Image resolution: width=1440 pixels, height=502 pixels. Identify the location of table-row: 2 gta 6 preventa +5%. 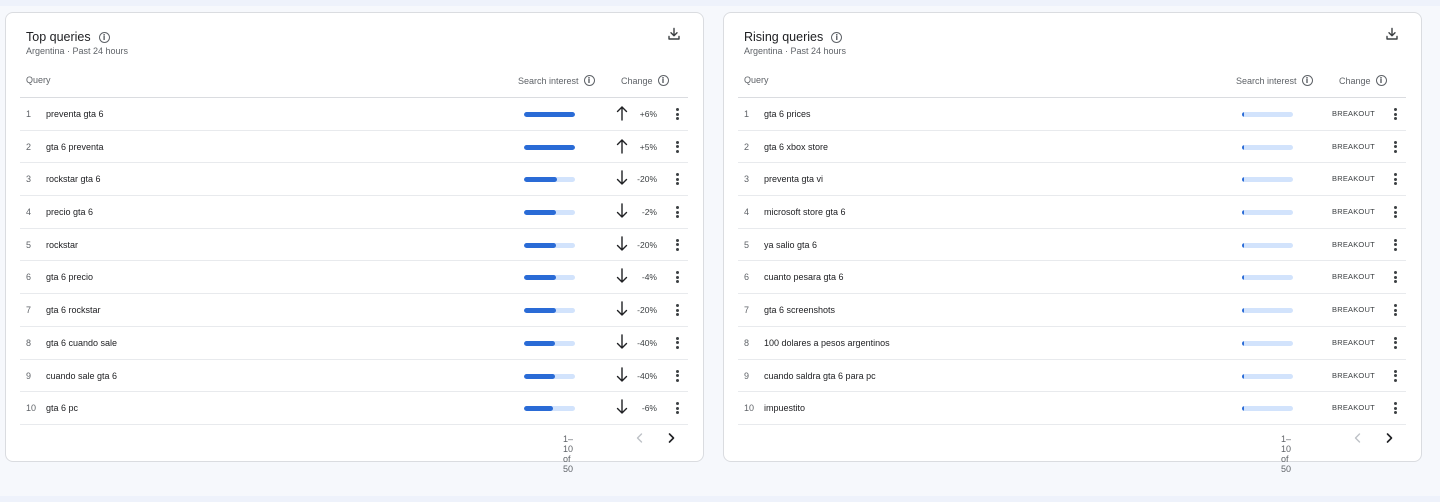
(354, 147).